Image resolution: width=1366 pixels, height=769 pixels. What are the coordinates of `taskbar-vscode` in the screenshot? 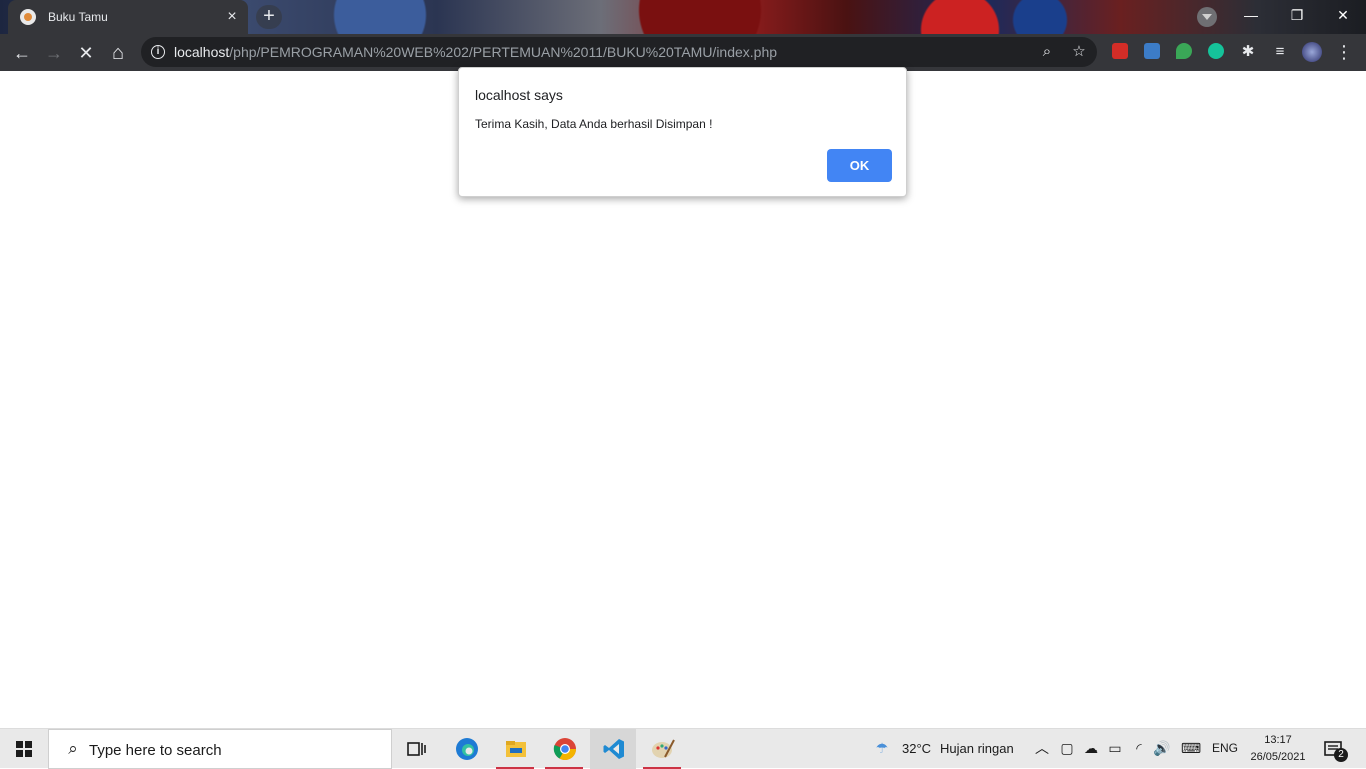 It's located at (613, 749).